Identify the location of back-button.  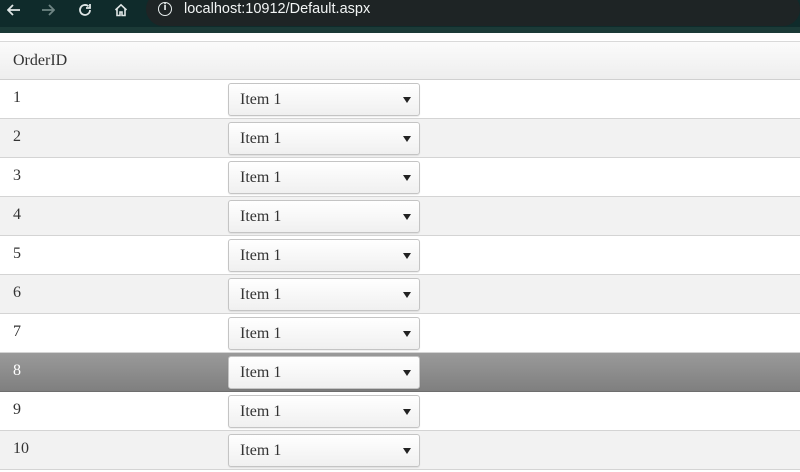
(14, 10).